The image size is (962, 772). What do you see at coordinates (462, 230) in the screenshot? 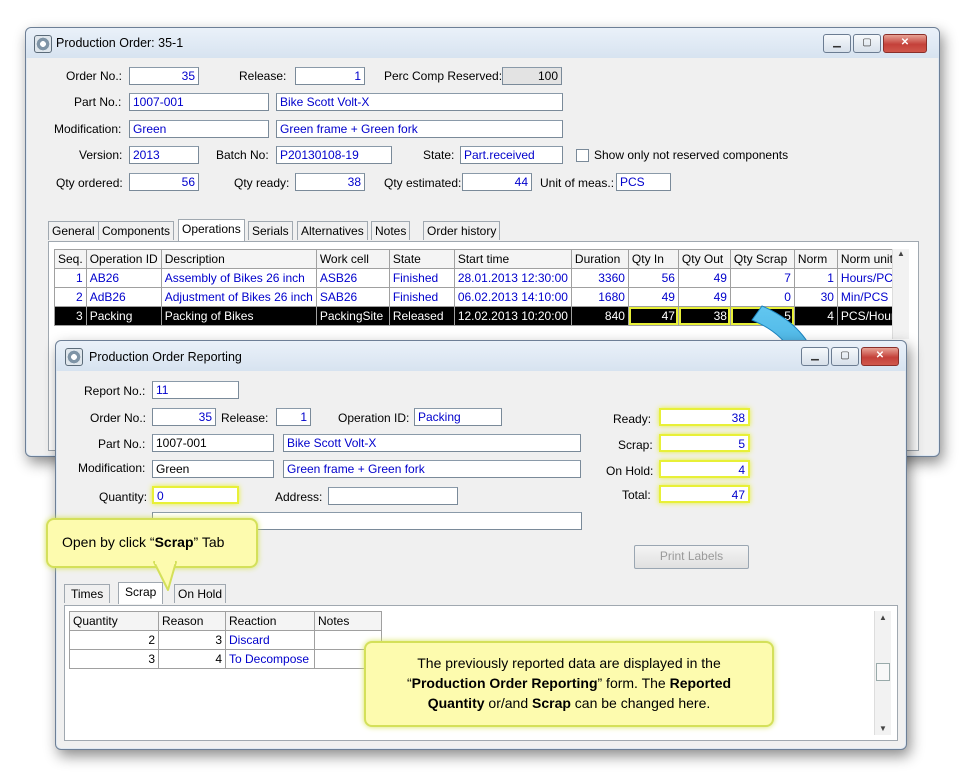
I see `tab-order-history: Order history` at bounding box center [462, 230].